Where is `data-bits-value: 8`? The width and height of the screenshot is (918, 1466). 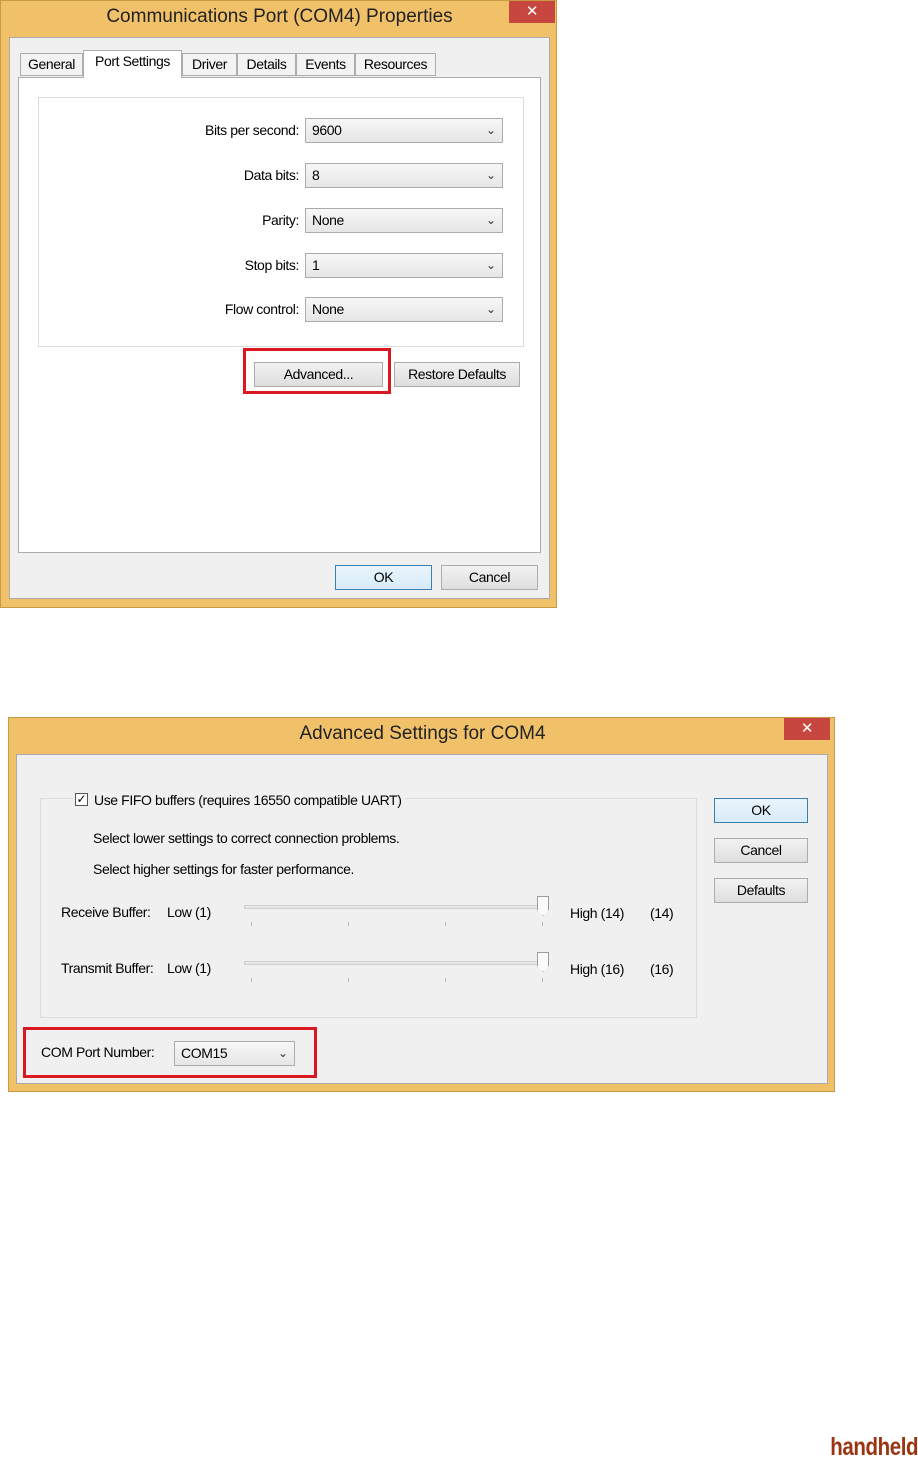
data-bits-value: 8 is located at coordinates (316, 175).